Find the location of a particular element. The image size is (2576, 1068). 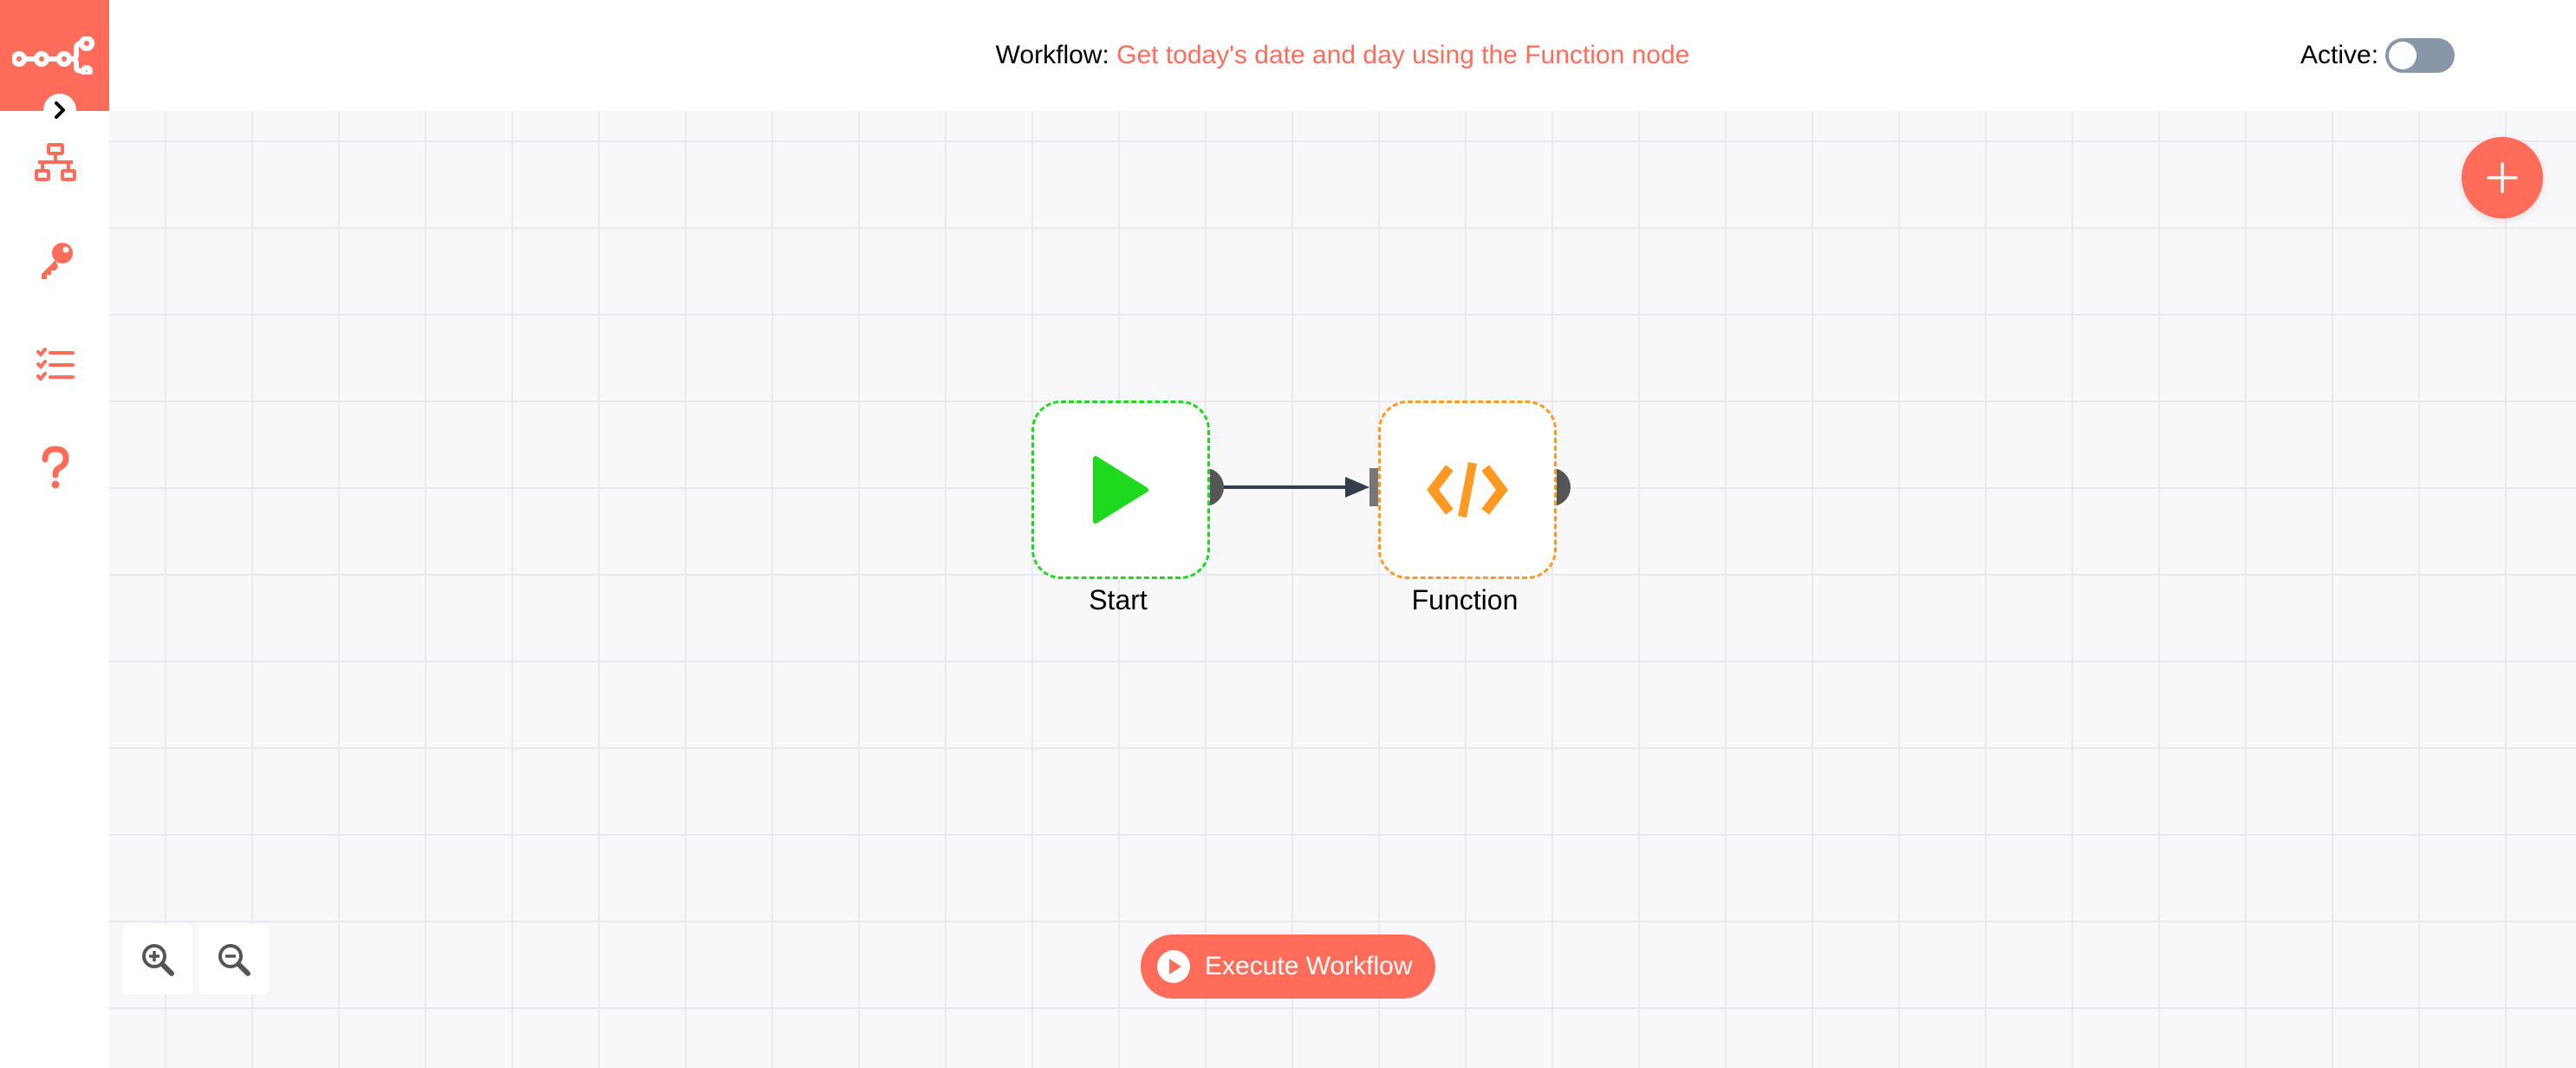

node-label-start: Start is located at coordinates (1118, 599).